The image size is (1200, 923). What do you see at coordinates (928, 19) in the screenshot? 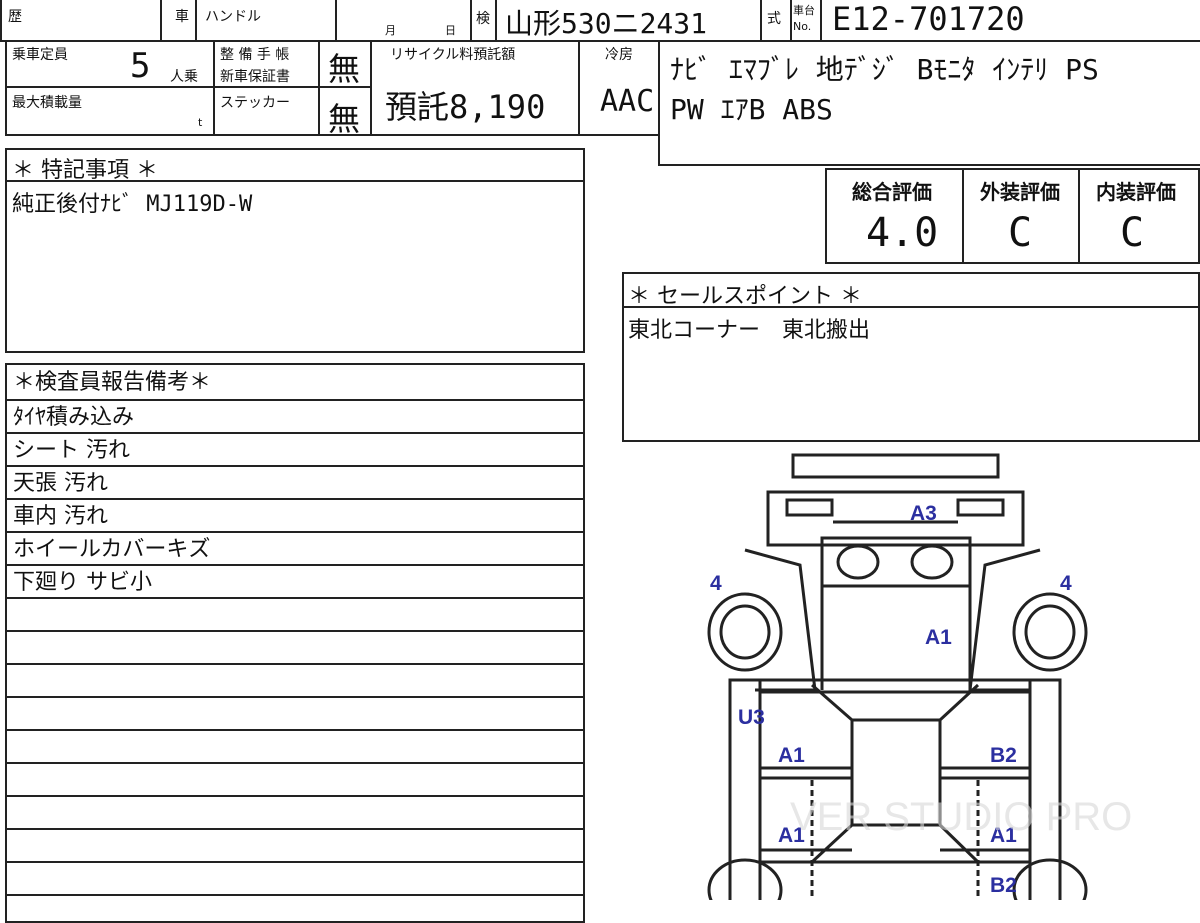
I see `chassis-number: E12-701720` at bounding box center [928, 19].